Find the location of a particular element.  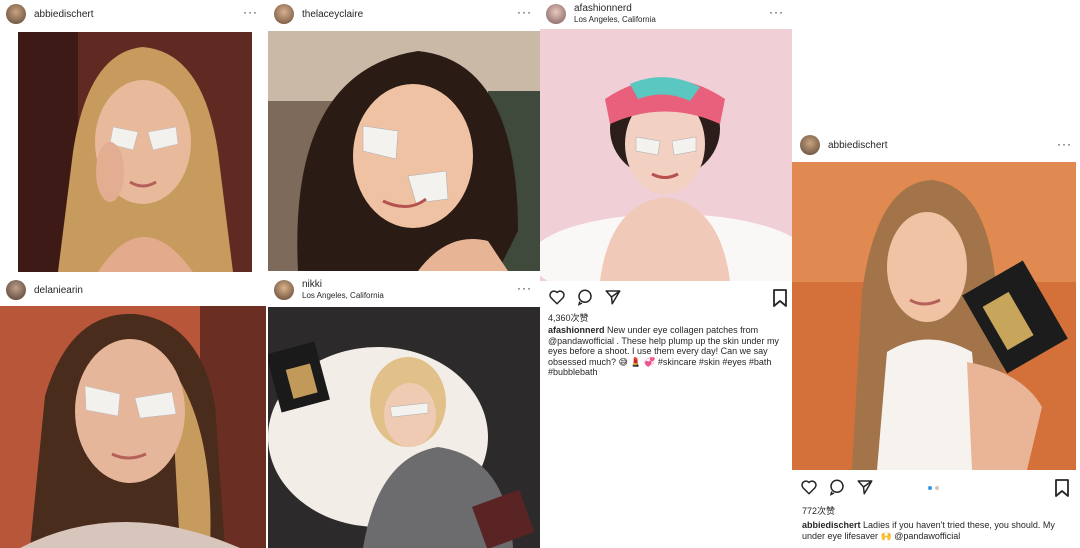

username: delaniearin is located at coordinates (58, 290).